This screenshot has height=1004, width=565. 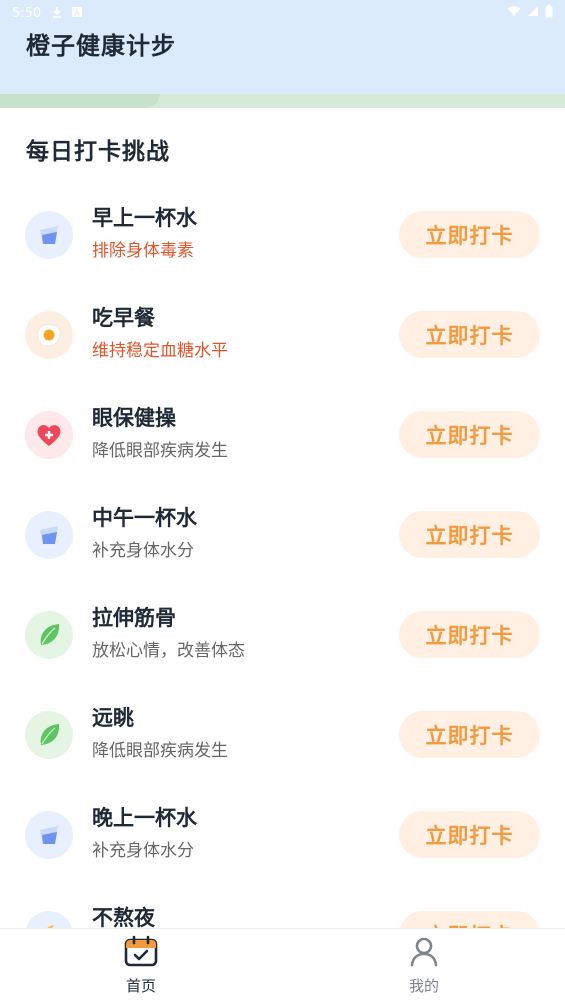 I want to click on status-bar: 5:50 A, so click(x=282, y=13).